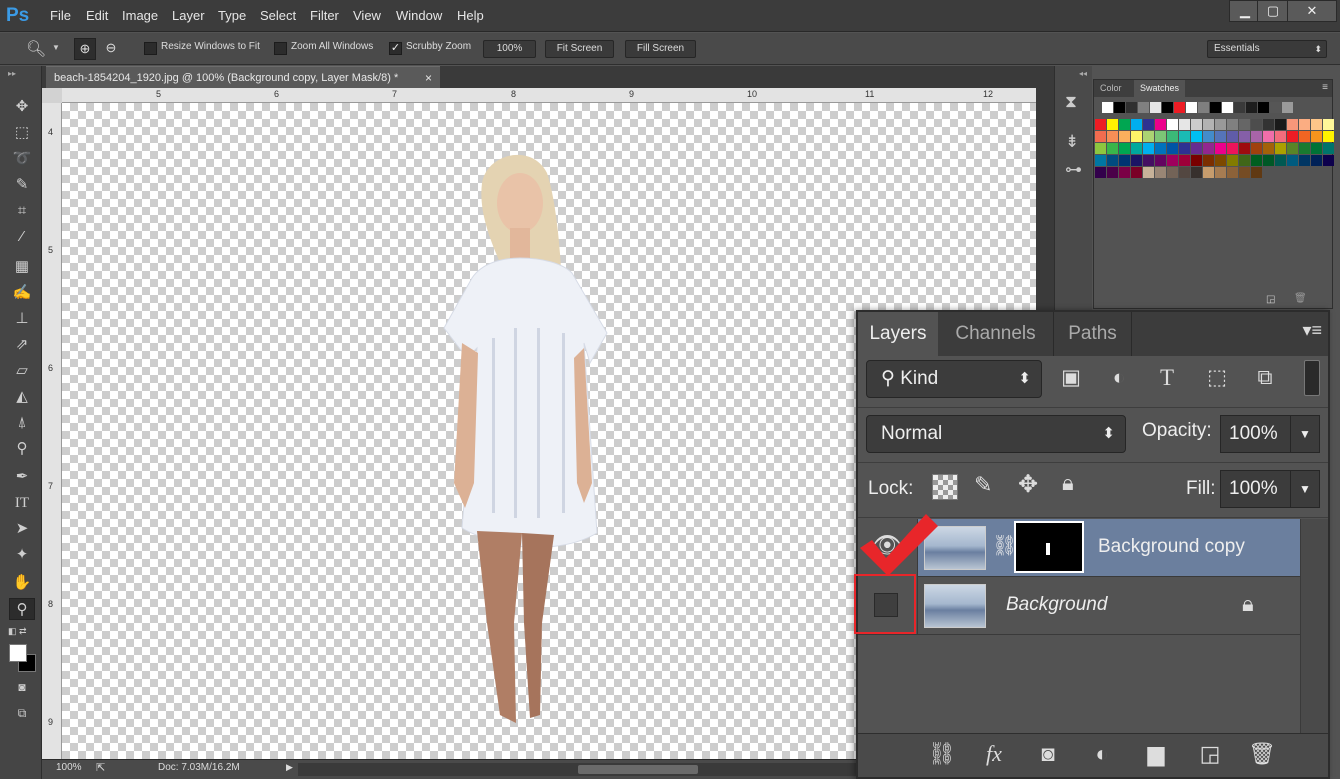 Image resolution: width=1340 pixels, height=779 pixels. I want to click on zoom-100-button: 100%, so click(509, 49).